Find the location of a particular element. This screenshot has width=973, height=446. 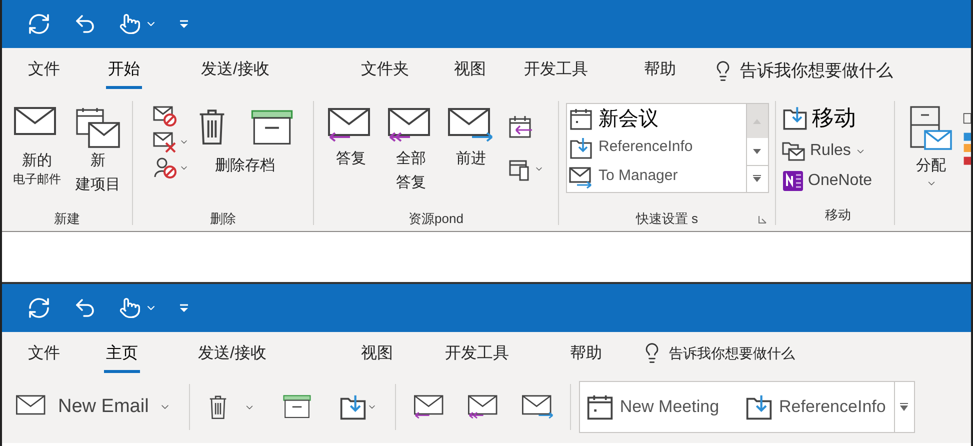

folder-envelope-icon is located at coordinates (794, 151).